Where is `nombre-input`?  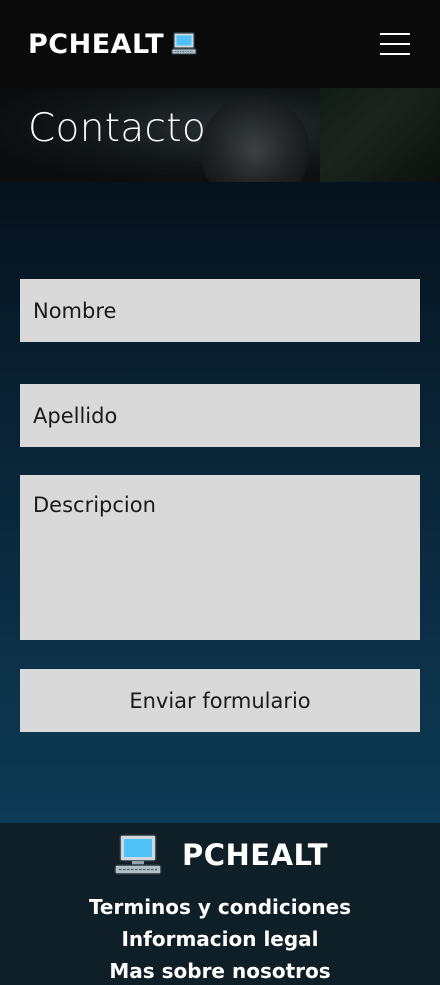 nombre-input is located at coordinates (220, 310).